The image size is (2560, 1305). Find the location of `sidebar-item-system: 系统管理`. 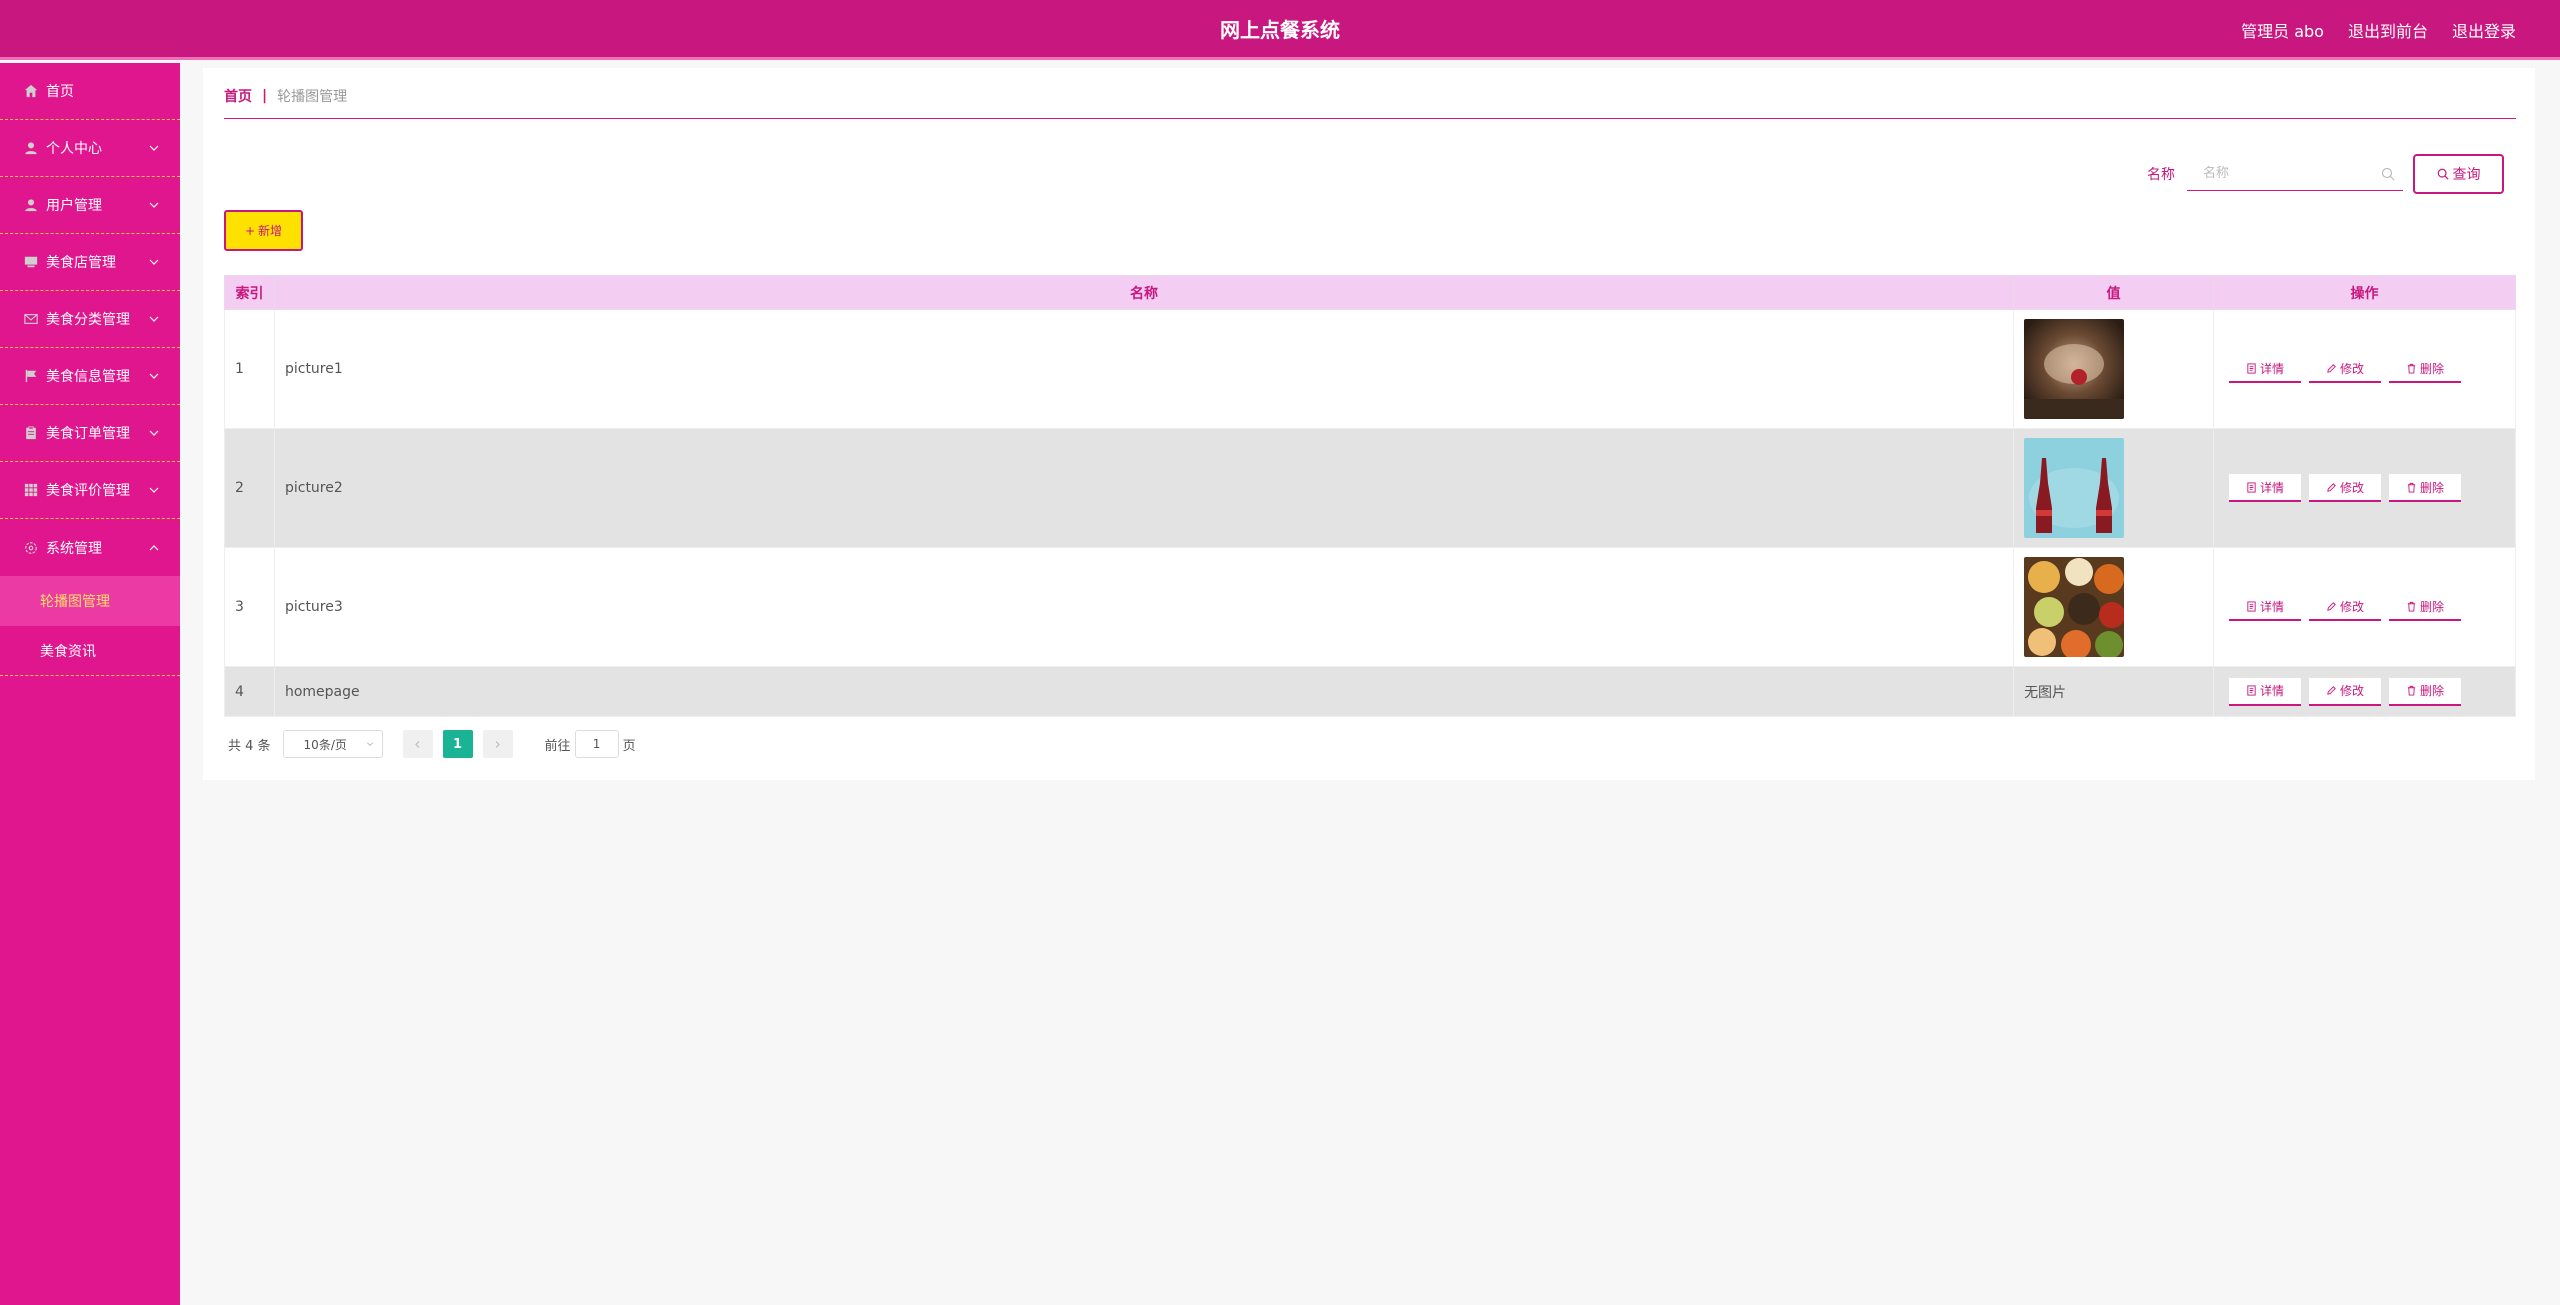

sidebar-item-system: 系统管理 is located at coordinates (90, 547).